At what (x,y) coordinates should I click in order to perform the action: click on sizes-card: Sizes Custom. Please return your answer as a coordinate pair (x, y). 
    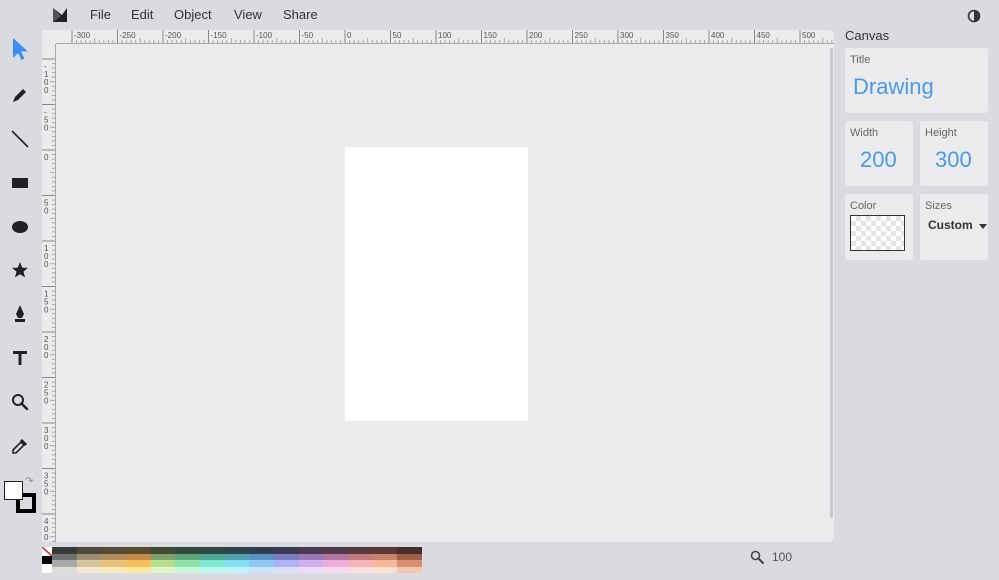
    Looking at the image, I should click on (954, 227).